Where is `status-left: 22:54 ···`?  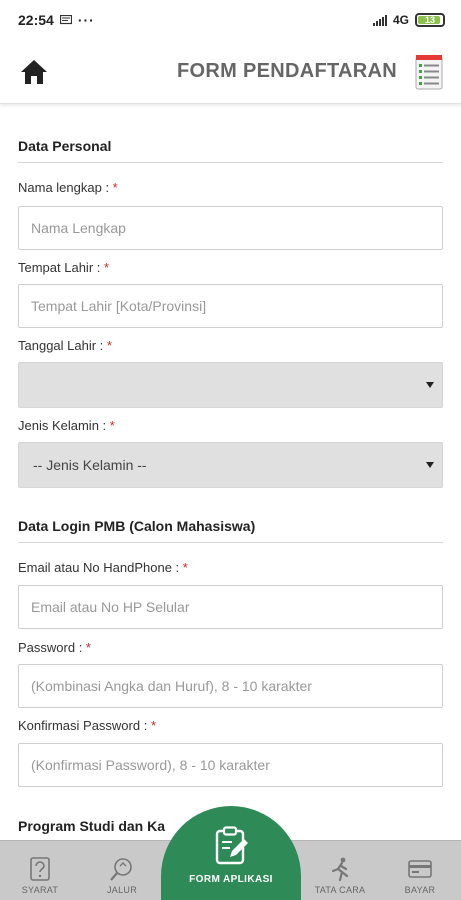
status-left: 22:54 ··· is located at coordinates (56, 20).